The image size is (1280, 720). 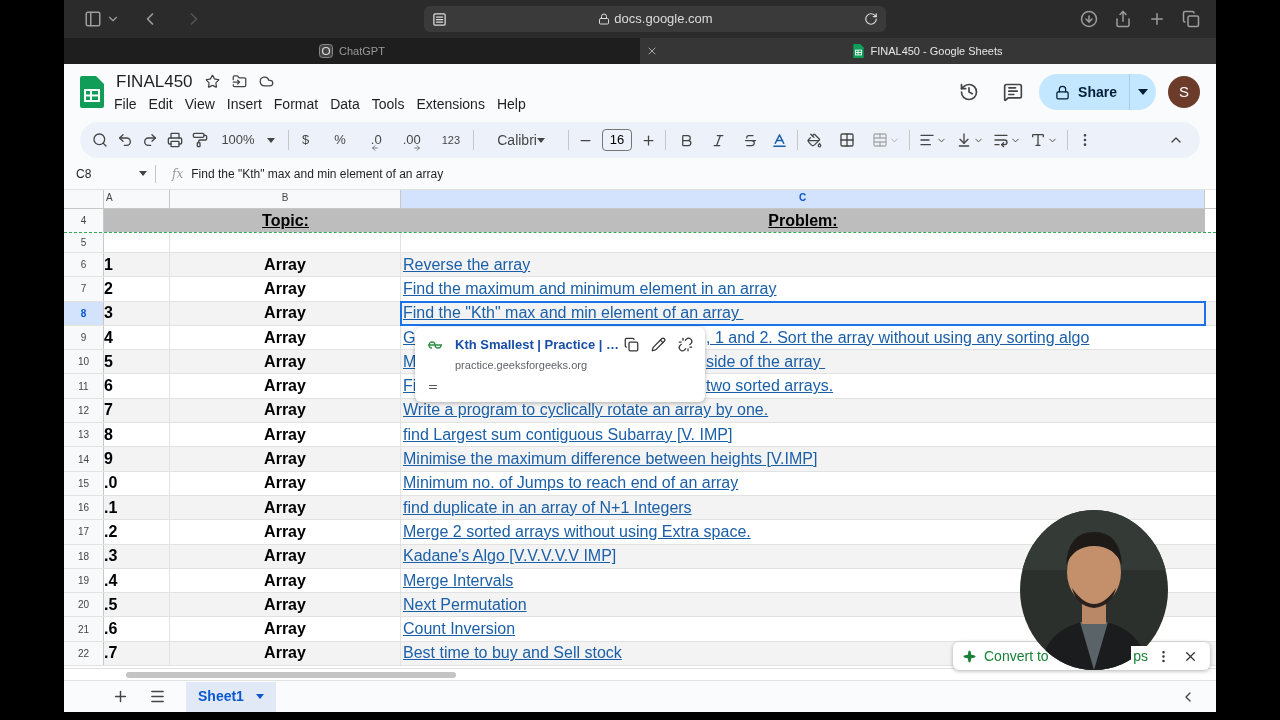 What do you see at coordinates (84, 507) in the screenshot?
I see `row-header: 16` at bounding box center [84, 507].